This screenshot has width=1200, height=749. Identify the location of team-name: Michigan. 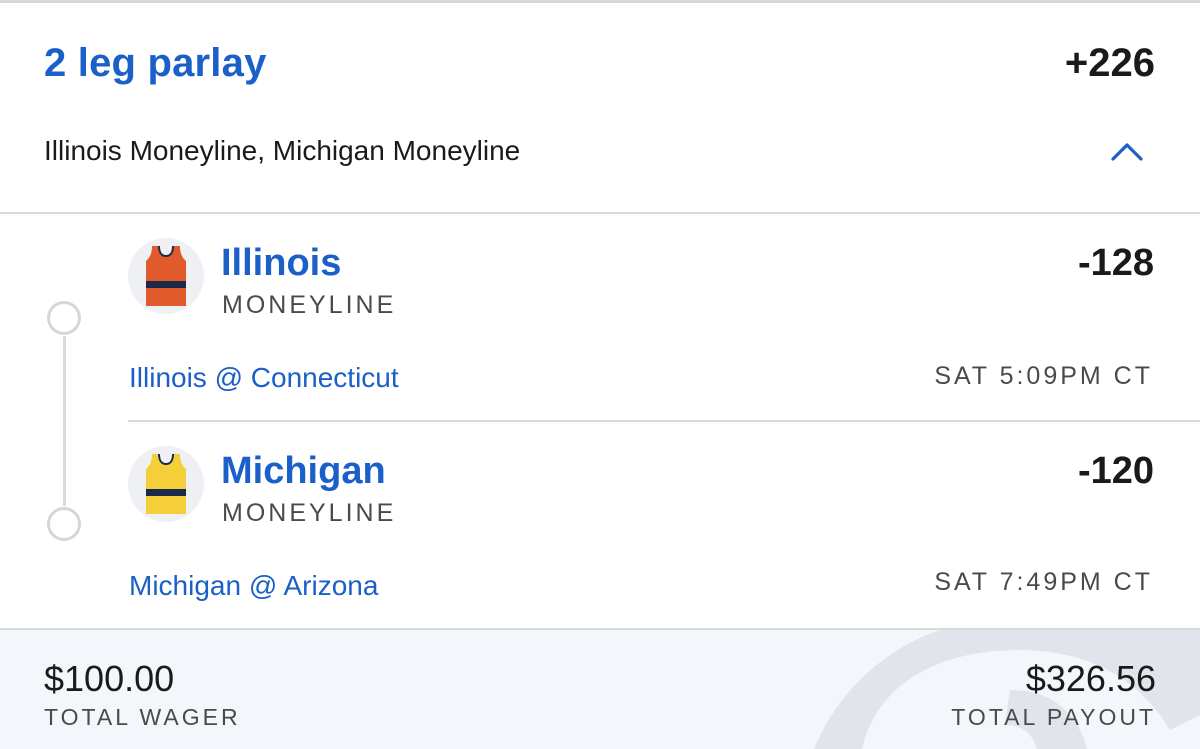
(303, 471).